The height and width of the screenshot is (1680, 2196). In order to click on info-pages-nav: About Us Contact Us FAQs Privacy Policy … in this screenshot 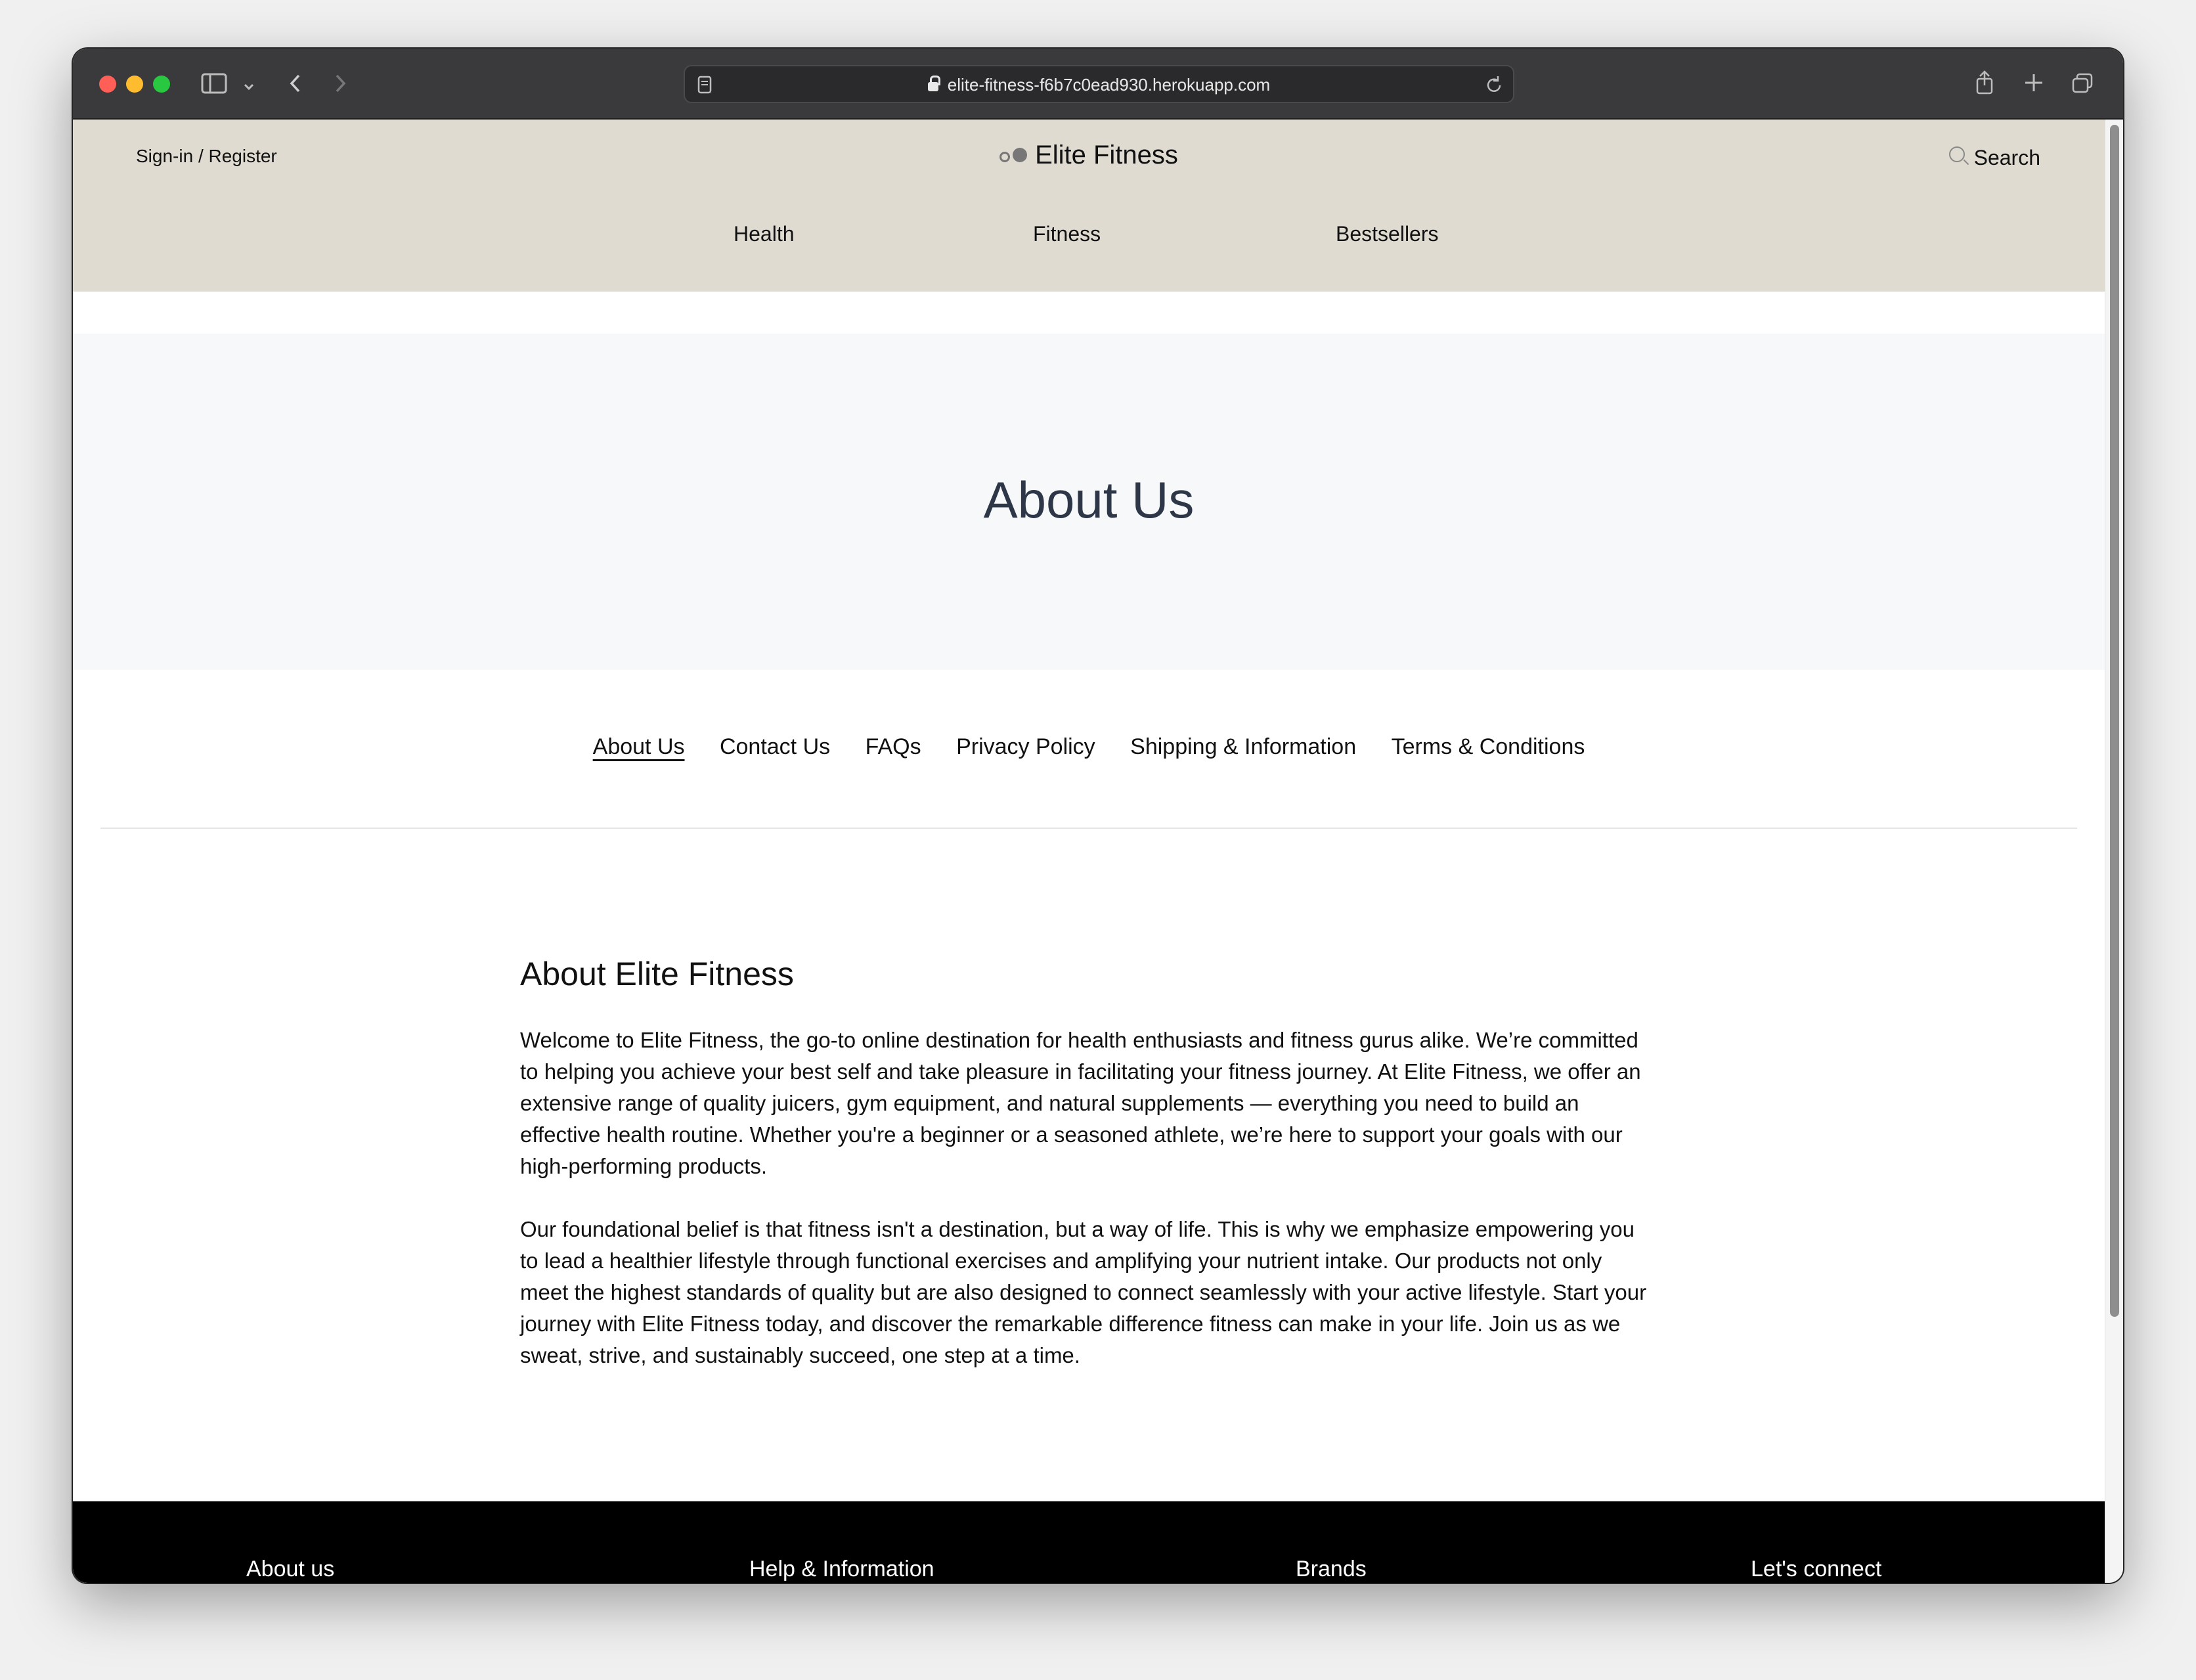, I will do `click(1089, 747)`.